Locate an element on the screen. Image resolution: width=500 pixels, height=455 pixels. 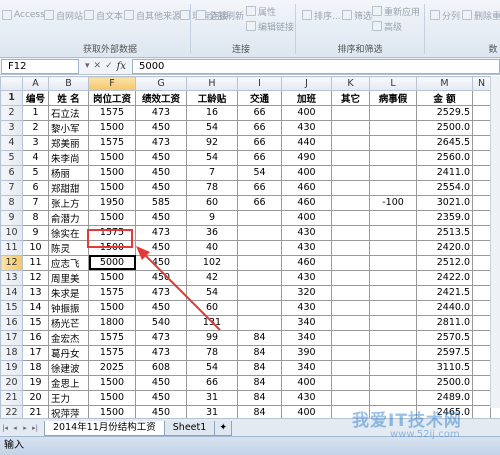
table-cell: 5 is located at coordinates (35, 172).